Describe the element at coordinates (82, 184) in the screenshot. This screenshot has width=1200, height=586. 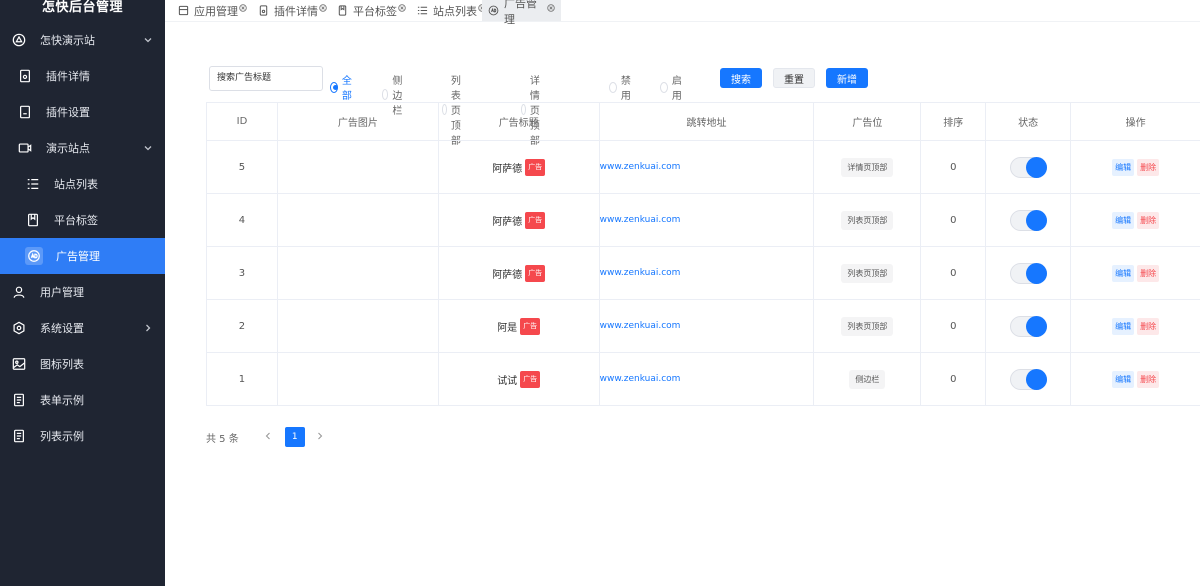
I see `sidebar-item-site-list: 站点列表` at that location.